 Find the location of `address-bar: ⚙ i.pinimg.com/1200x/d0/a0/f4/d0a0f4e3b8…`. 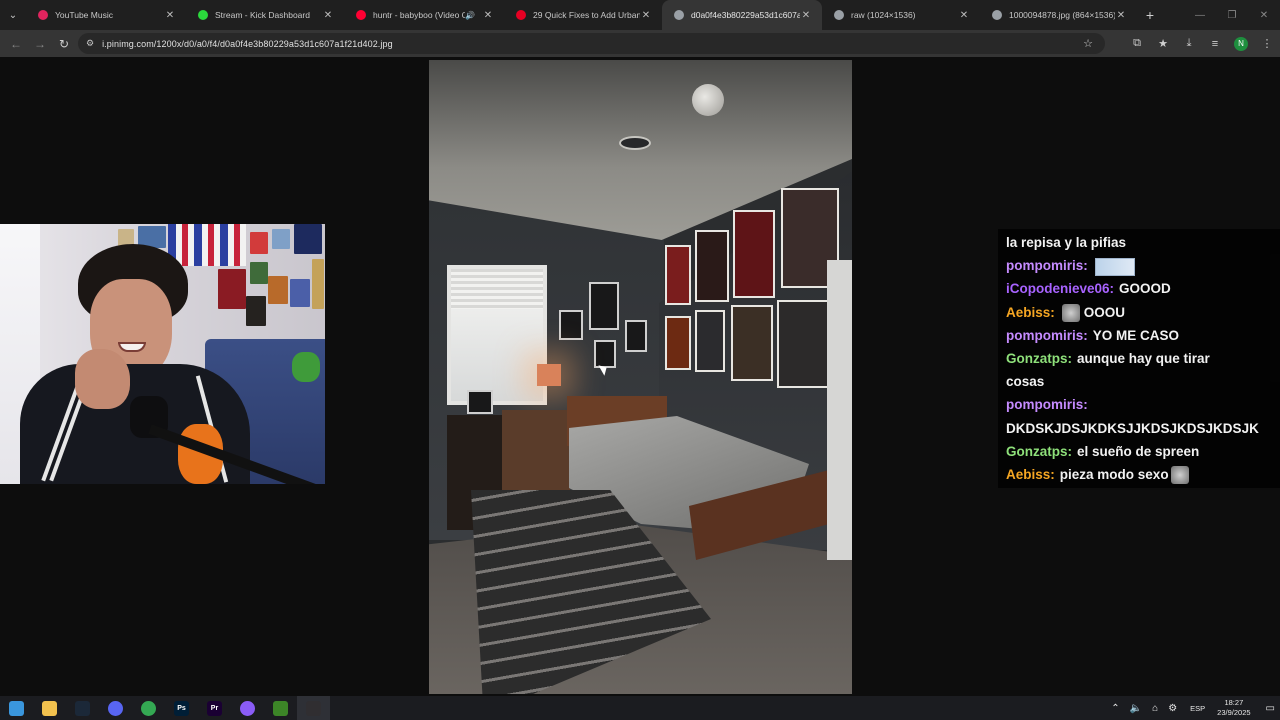

address-bar: ⚙ i.pinimg.com/1200x/d0/a0/f4/d0a0f4e3b8… is located at coordinates (591, 43).